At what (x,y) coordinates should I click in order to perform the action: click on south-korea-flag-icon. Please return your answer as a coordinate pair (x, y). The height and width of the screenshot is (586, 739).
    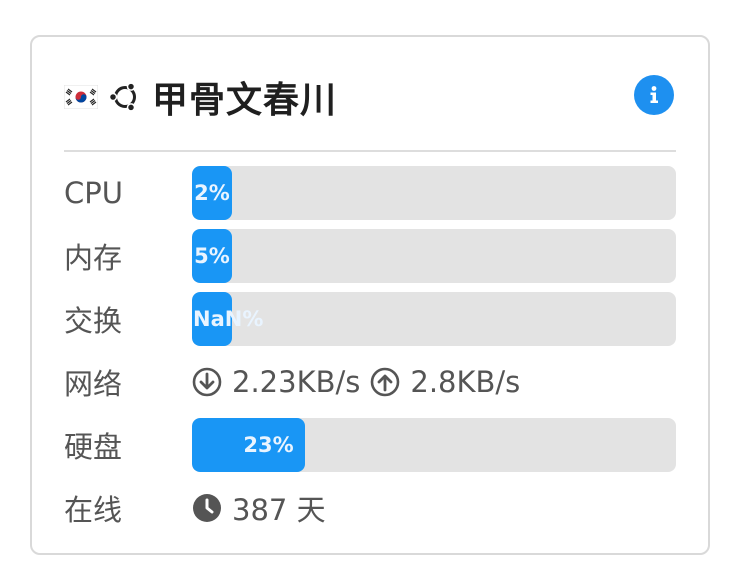
    Looking at the image, I should click on (81, 97).